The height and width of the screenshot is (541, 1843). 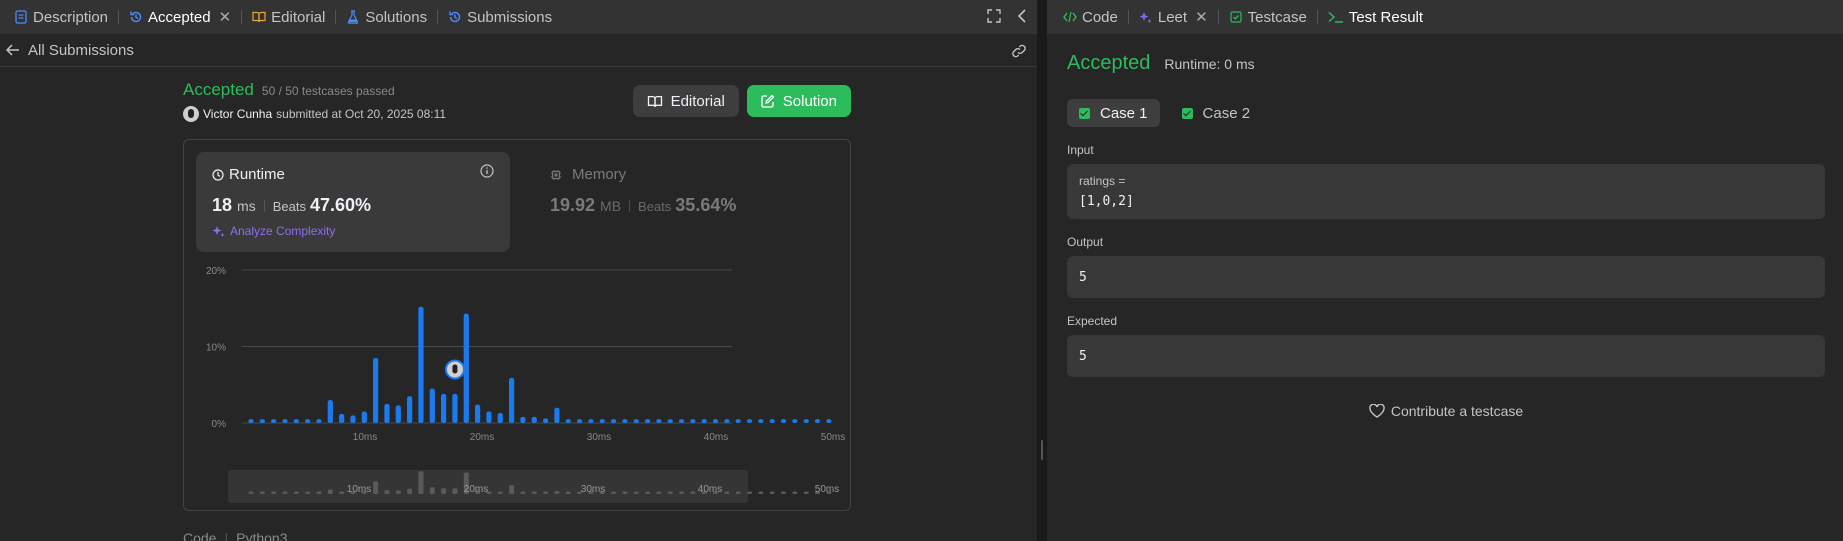 I want to click on submitter-name: Victor Cunha, so click(x=237, y=114).